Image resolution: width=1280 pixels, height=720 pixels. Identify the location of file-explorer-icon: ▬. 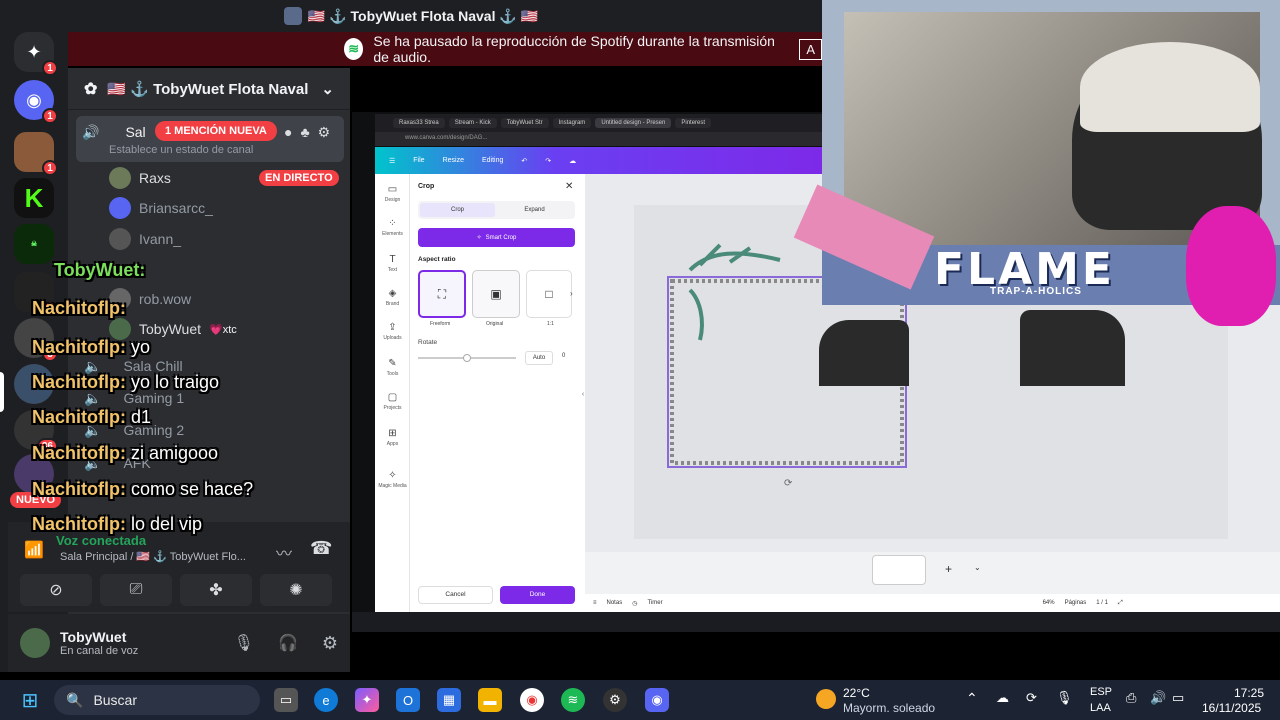
(490, 700).